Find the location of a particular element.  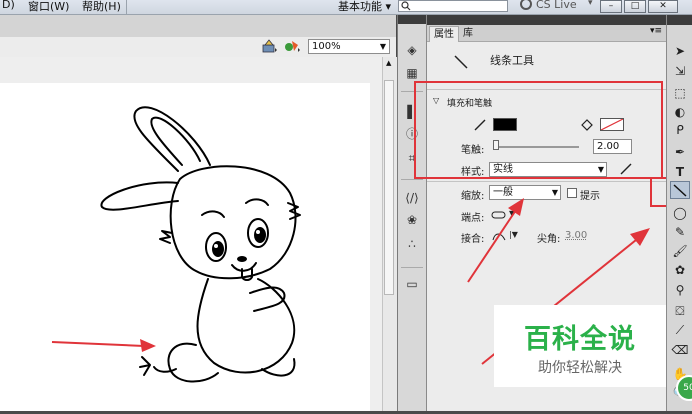

search-input is located at coordinates (453, 6).